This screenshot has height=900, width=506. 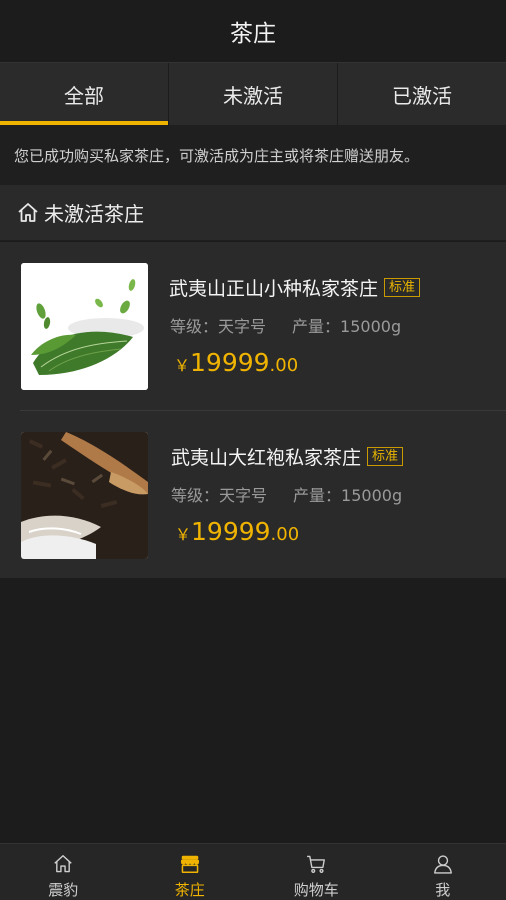 I want to click on purchase-notice: 您已成功购买私家茶庄，可激活成为庄主或将茶庄赠送朋友。, so click(x=253, y=155).